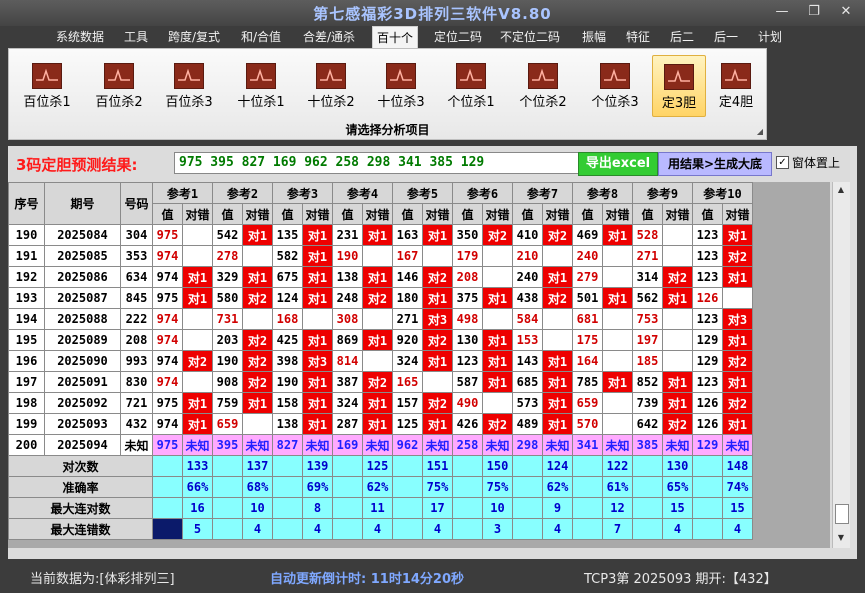 The height and width of the screenshot is (593, 865). I want to click on stats-value: 15, so click(737, 508).